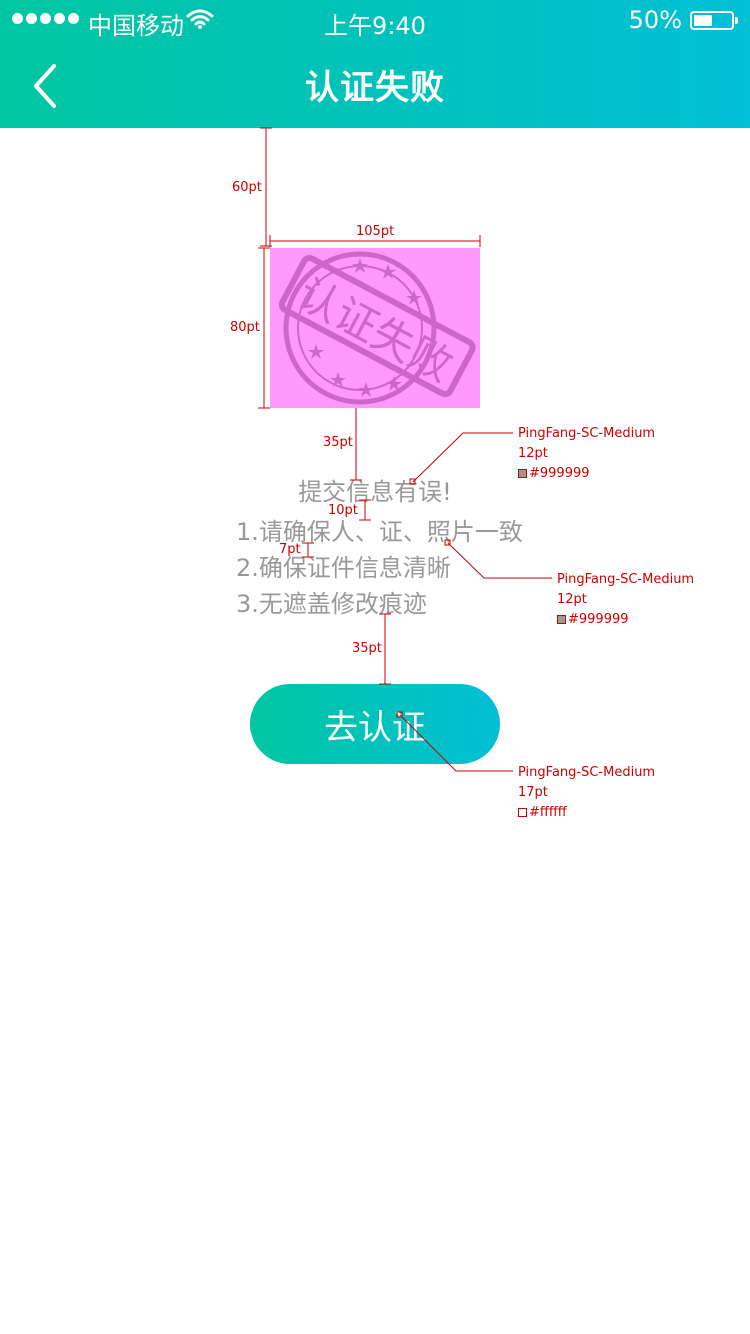  I want to click on spec-size: 17pt, so click(533, 792).